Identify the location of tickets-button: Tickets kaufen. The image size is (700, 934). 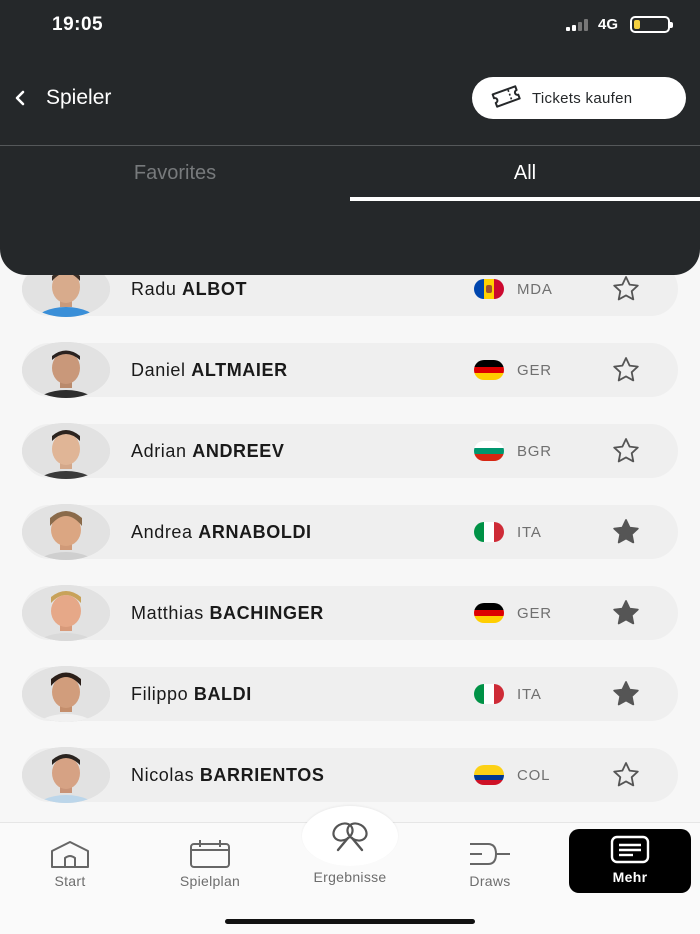
(579, 98).